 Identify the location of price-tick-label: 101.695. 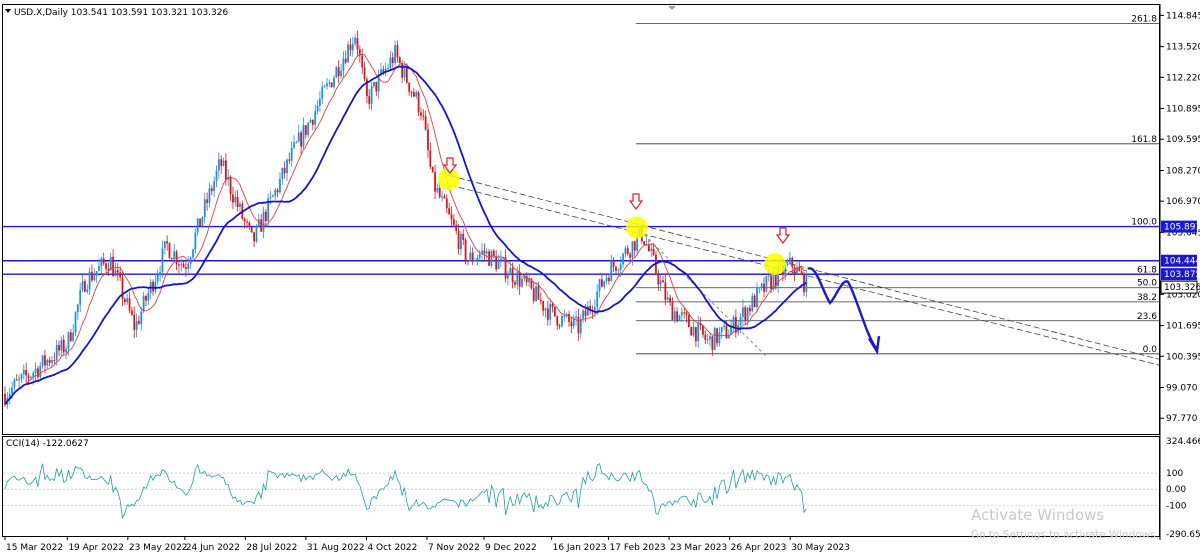
(1183, 327).